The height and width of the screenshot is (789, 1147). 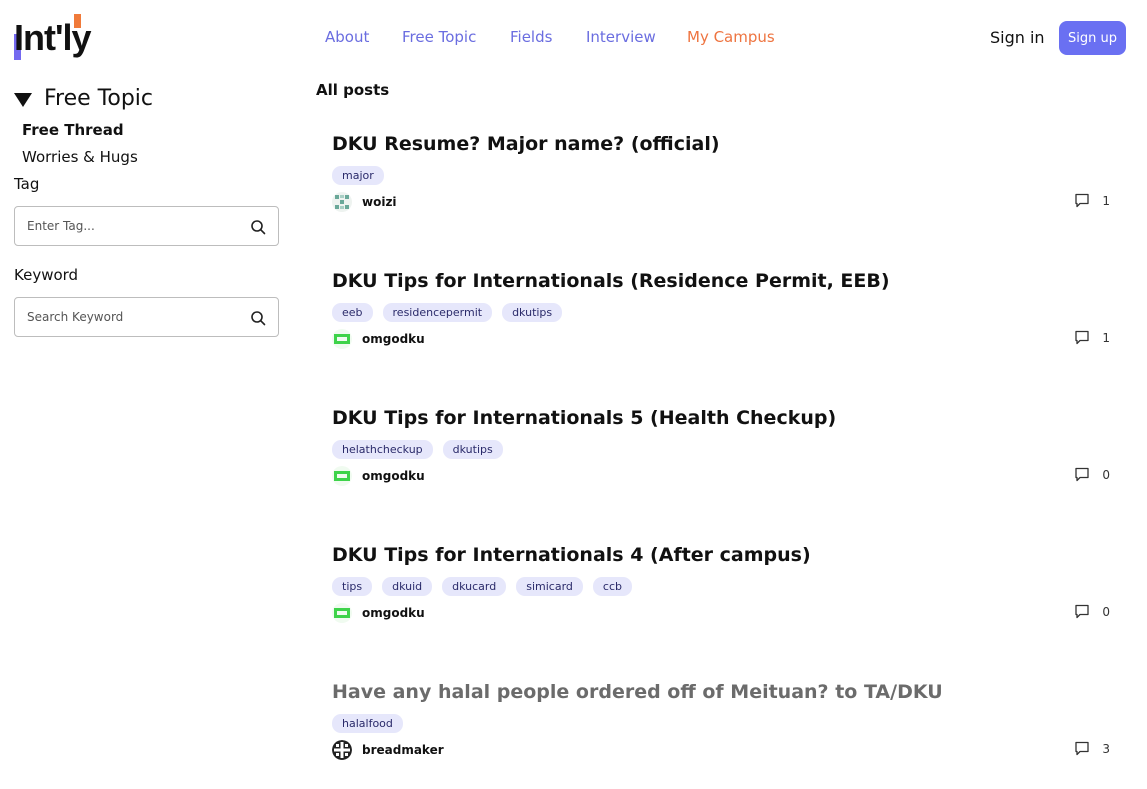 What do you see at coordinates (382, 449) in the screenshot?
I see `post-tag: helathcheckup` at bounding box center [382, 449].